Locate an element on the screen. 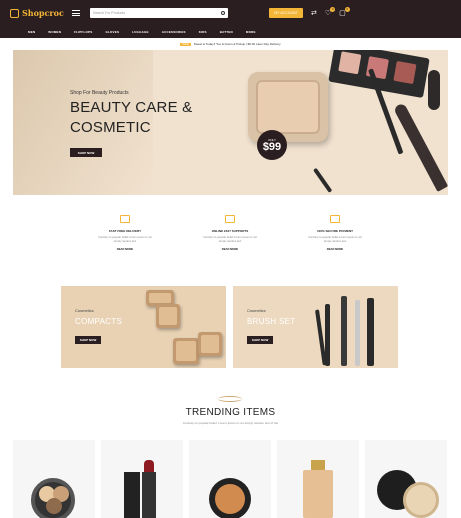 The height and width of the screenshot is (518, 461). price-badge: ONLY $99 is located at coordinates (272, 145).